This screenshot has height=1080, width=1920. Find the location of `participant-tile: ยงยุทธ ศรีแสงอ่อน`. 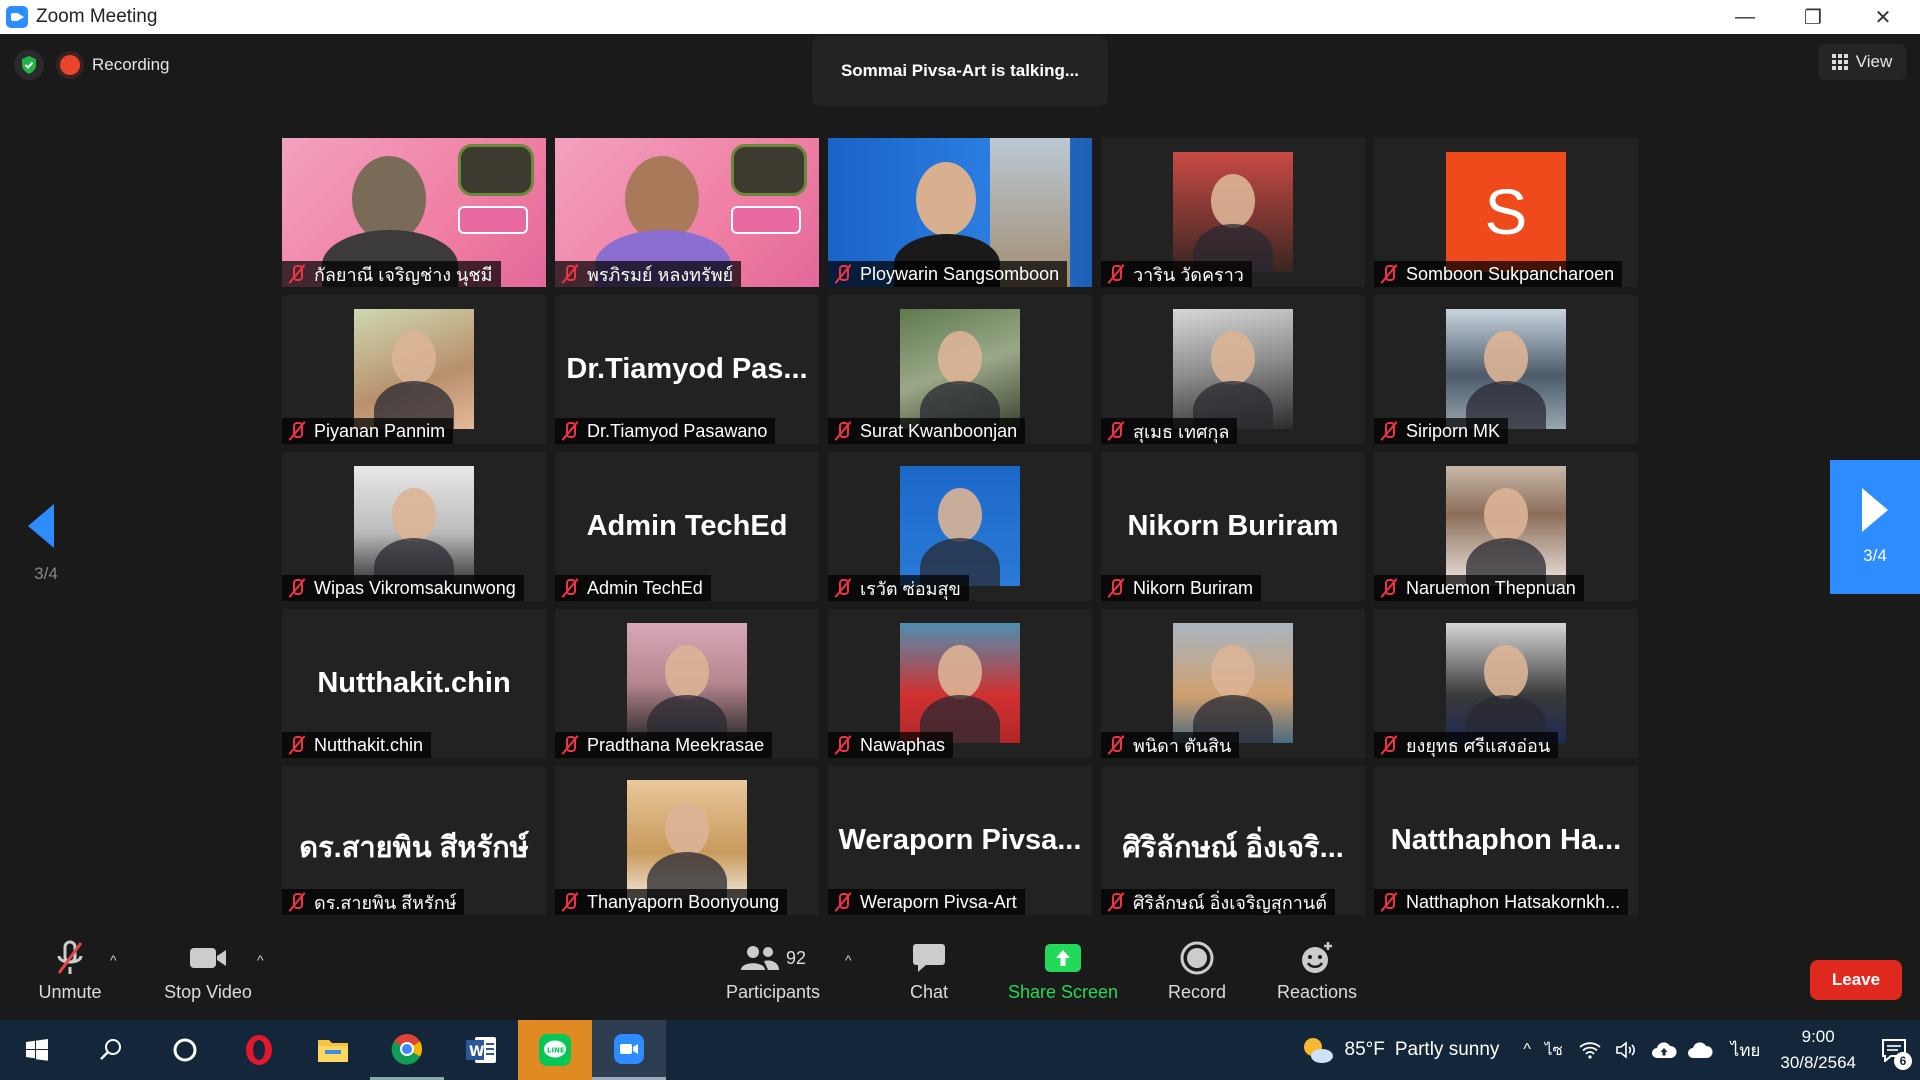

participant-tile: ยงยุทธ ศรีแสงอ่อน is located at coordinates (1506, 683).